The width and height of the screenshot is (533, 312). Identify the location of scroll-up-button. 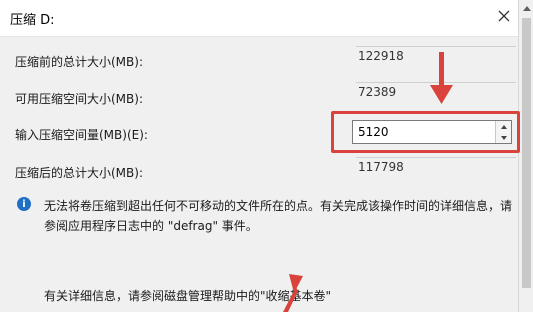
(526, 8).